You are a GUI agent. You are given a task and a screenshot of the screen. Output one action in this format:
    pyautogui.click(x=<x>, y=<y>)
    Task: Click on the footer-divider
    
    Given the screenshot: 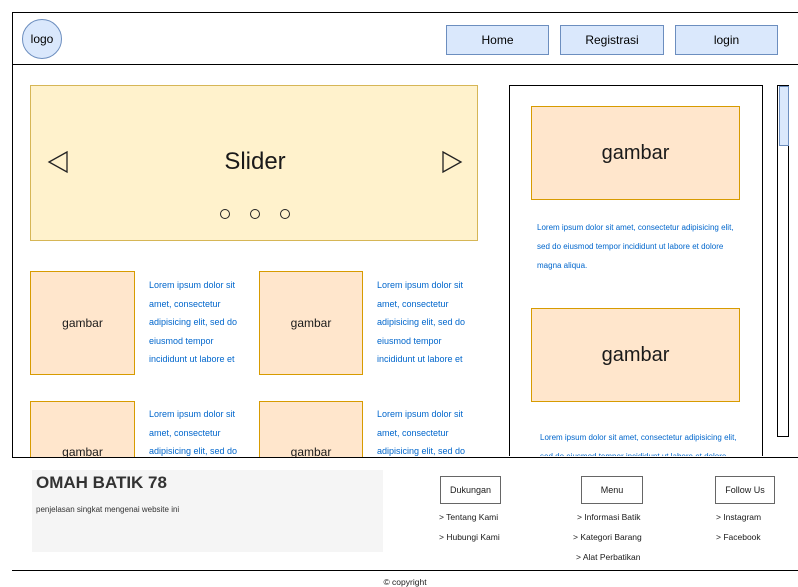 What is the action you would take?
    pyautogui.click(x=405, y=570)
    